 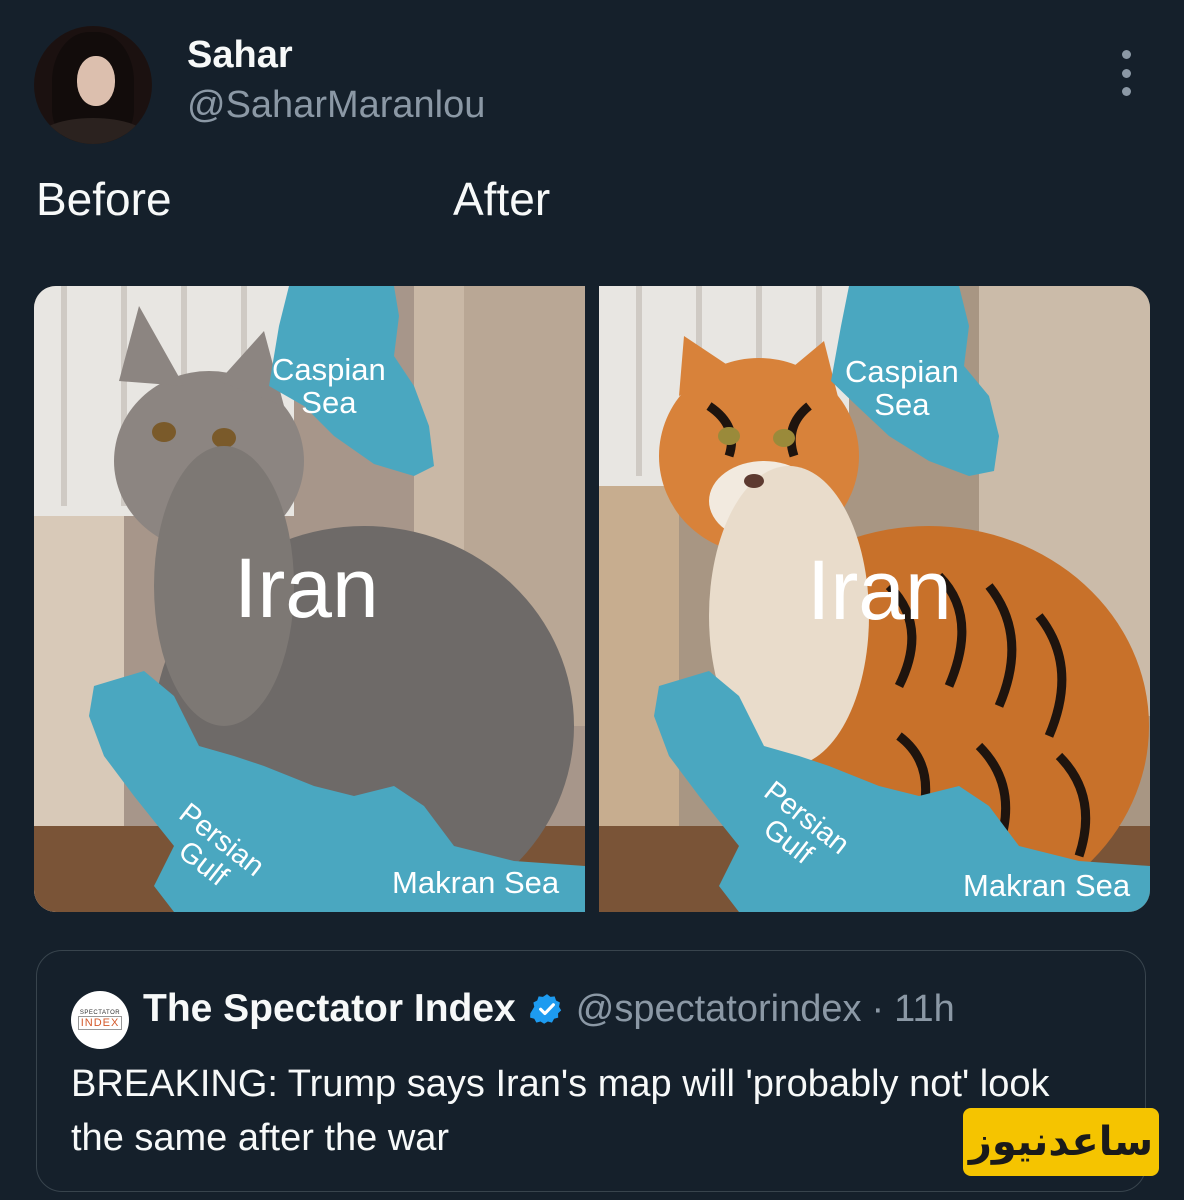 I want to click on author-handle: @SaharMaranlou, so click(x=336, y=105).